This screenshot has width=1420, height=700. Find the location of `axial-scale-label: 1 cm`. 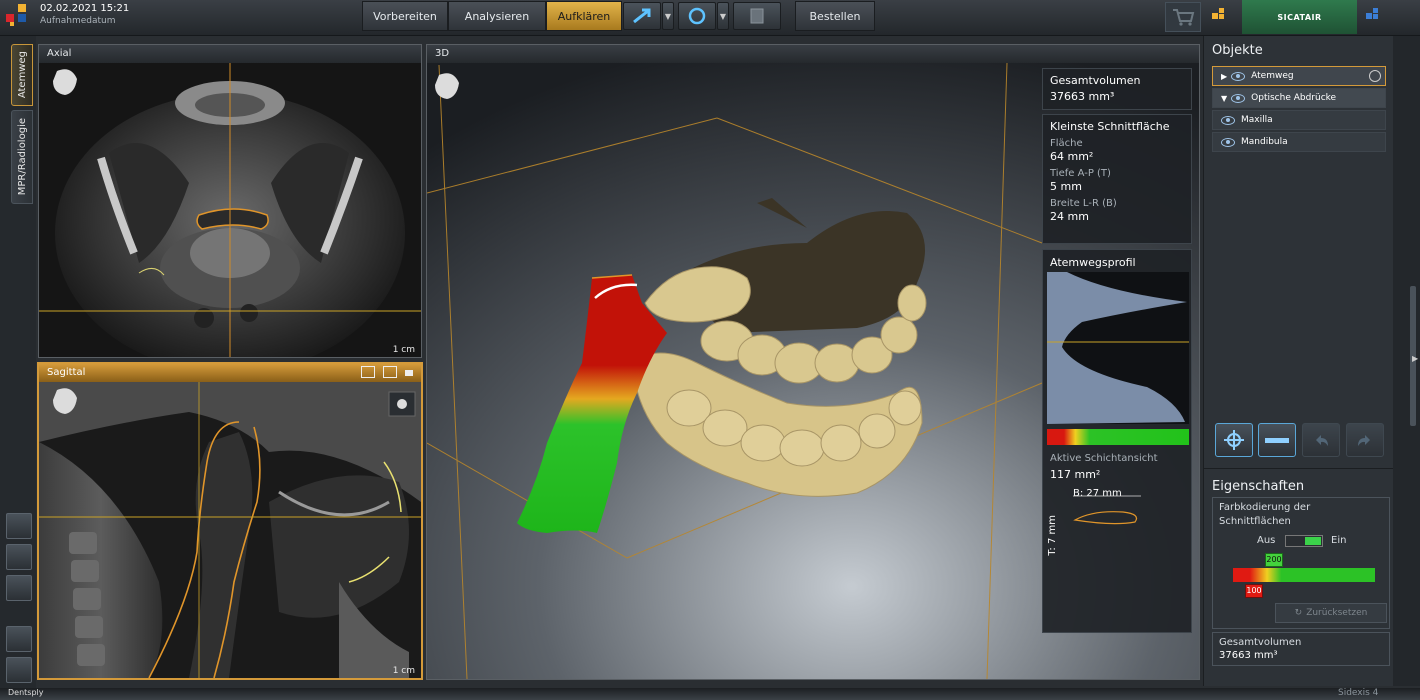

axial-scale-label: 1 cm is located at coordinates (403, 350).